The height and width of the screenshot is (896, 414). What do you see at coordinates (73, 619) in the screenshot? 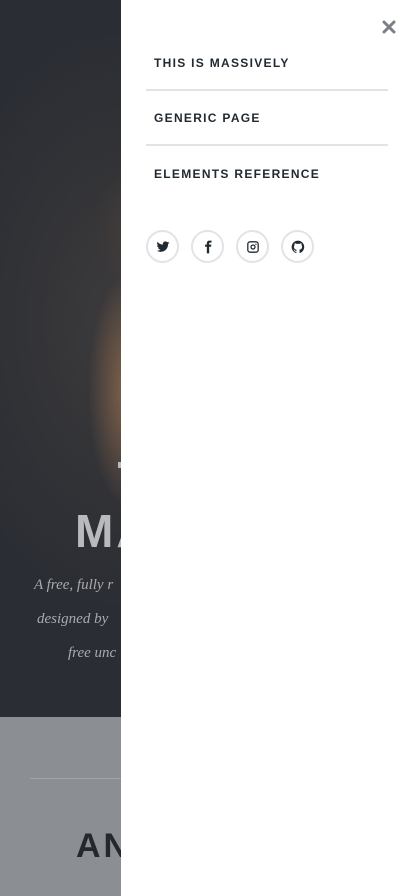
I see `hero-tagline-line-2: designed by` at bounding box center [73, 619].